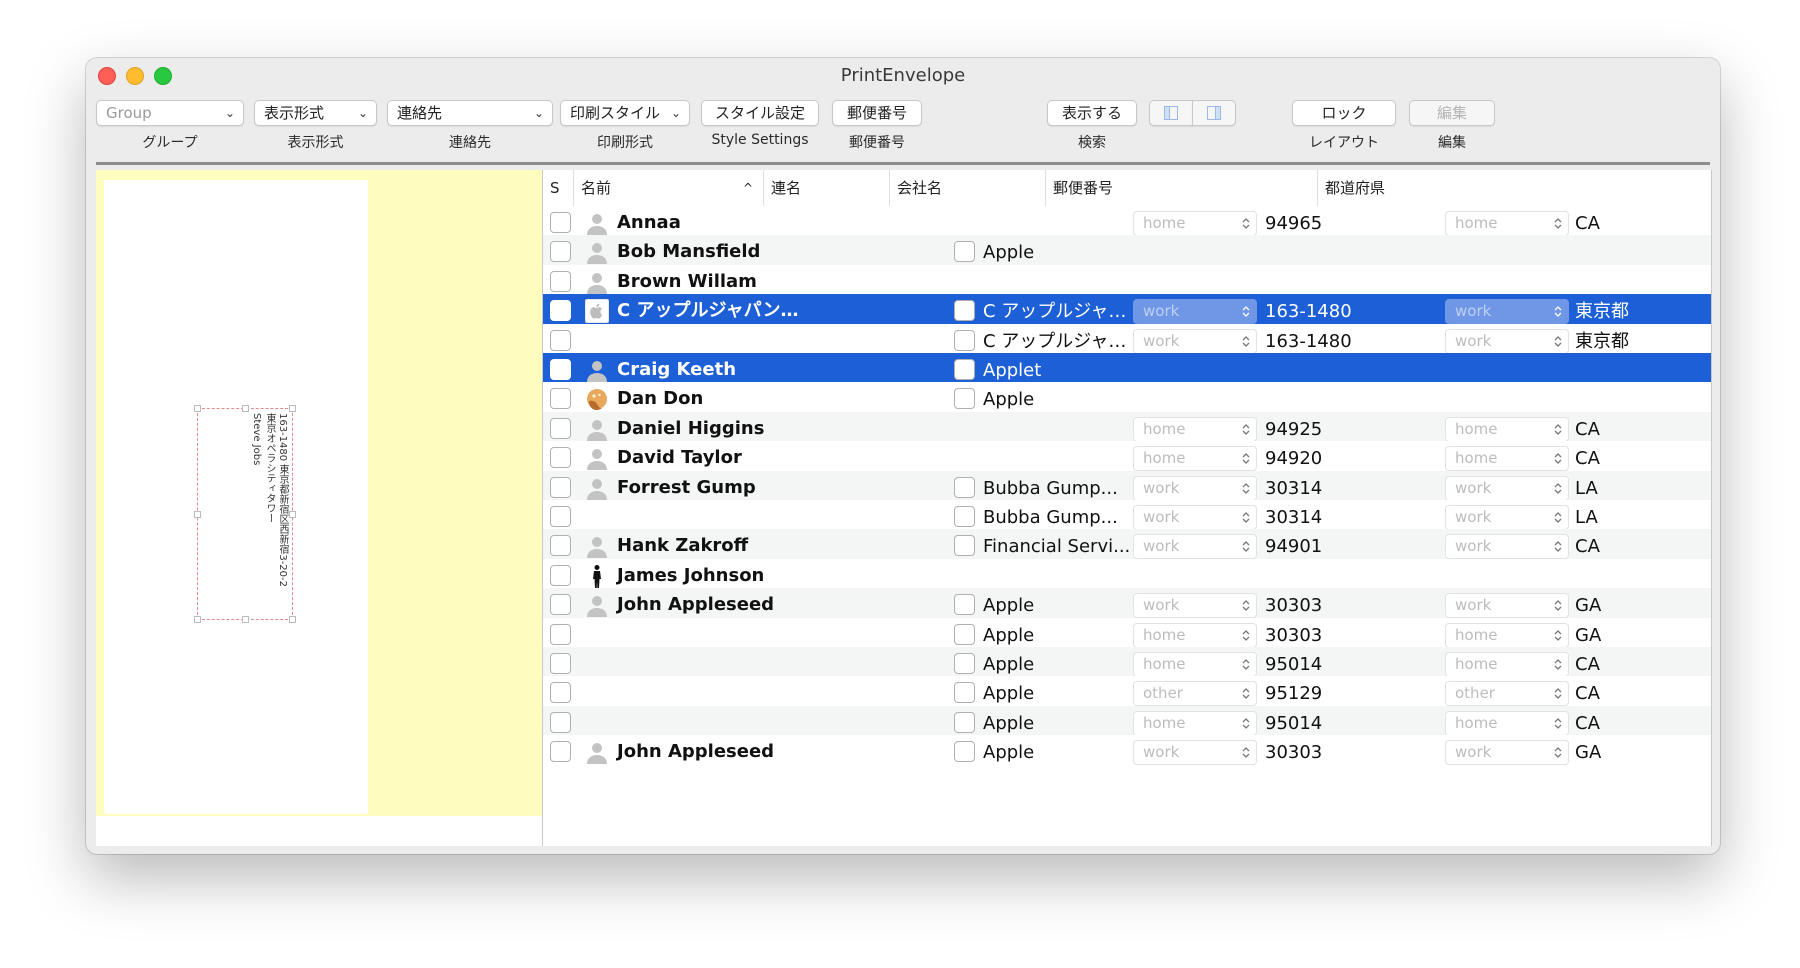 Image resolution: width=1800 pixels, height=968 pixels. What do you see at coordinates (1452, 113) in the screenshot?
I see `edit-button: 編集` at bounding box center [1452, 113].